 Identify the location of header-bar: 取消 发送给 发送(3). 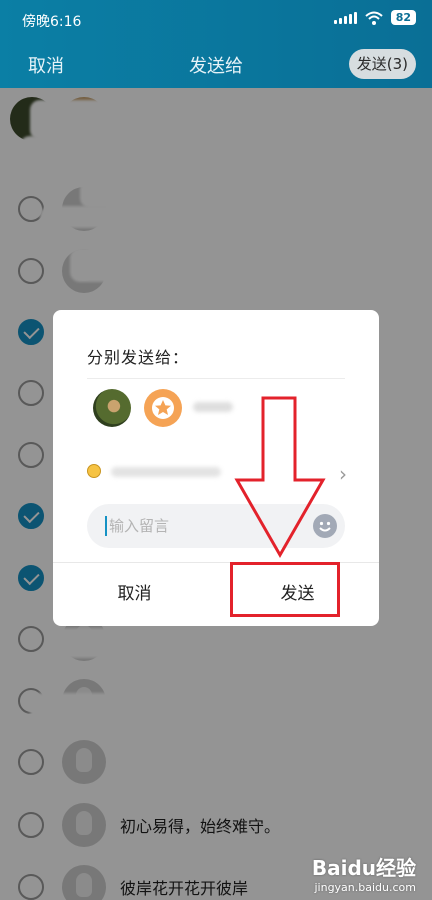
(216, 64).